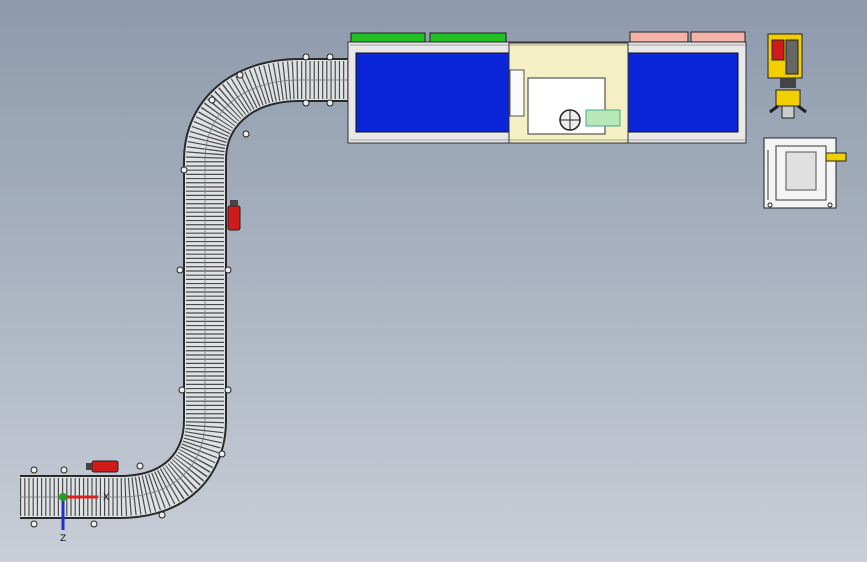 The image size is (867, 562). What do you see at coordinates (805, 173) in the screenshot?
I see `workstation-icon` at bounding box center [805, 173].